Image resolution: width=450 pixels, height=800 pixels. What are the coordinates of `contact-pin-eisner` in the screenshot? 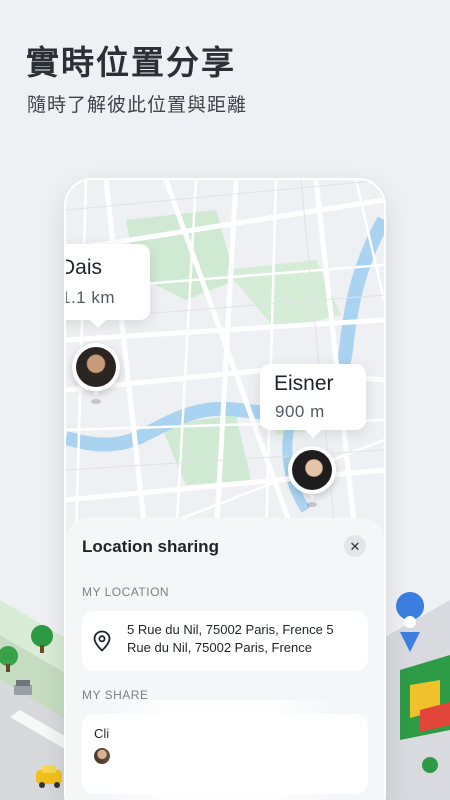 It's located at (312, 477).